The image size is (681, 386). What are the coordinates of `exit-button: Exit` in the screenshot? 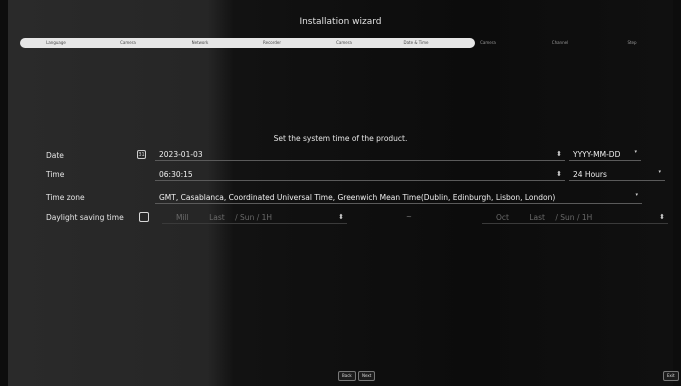 It's located at (671, 376).